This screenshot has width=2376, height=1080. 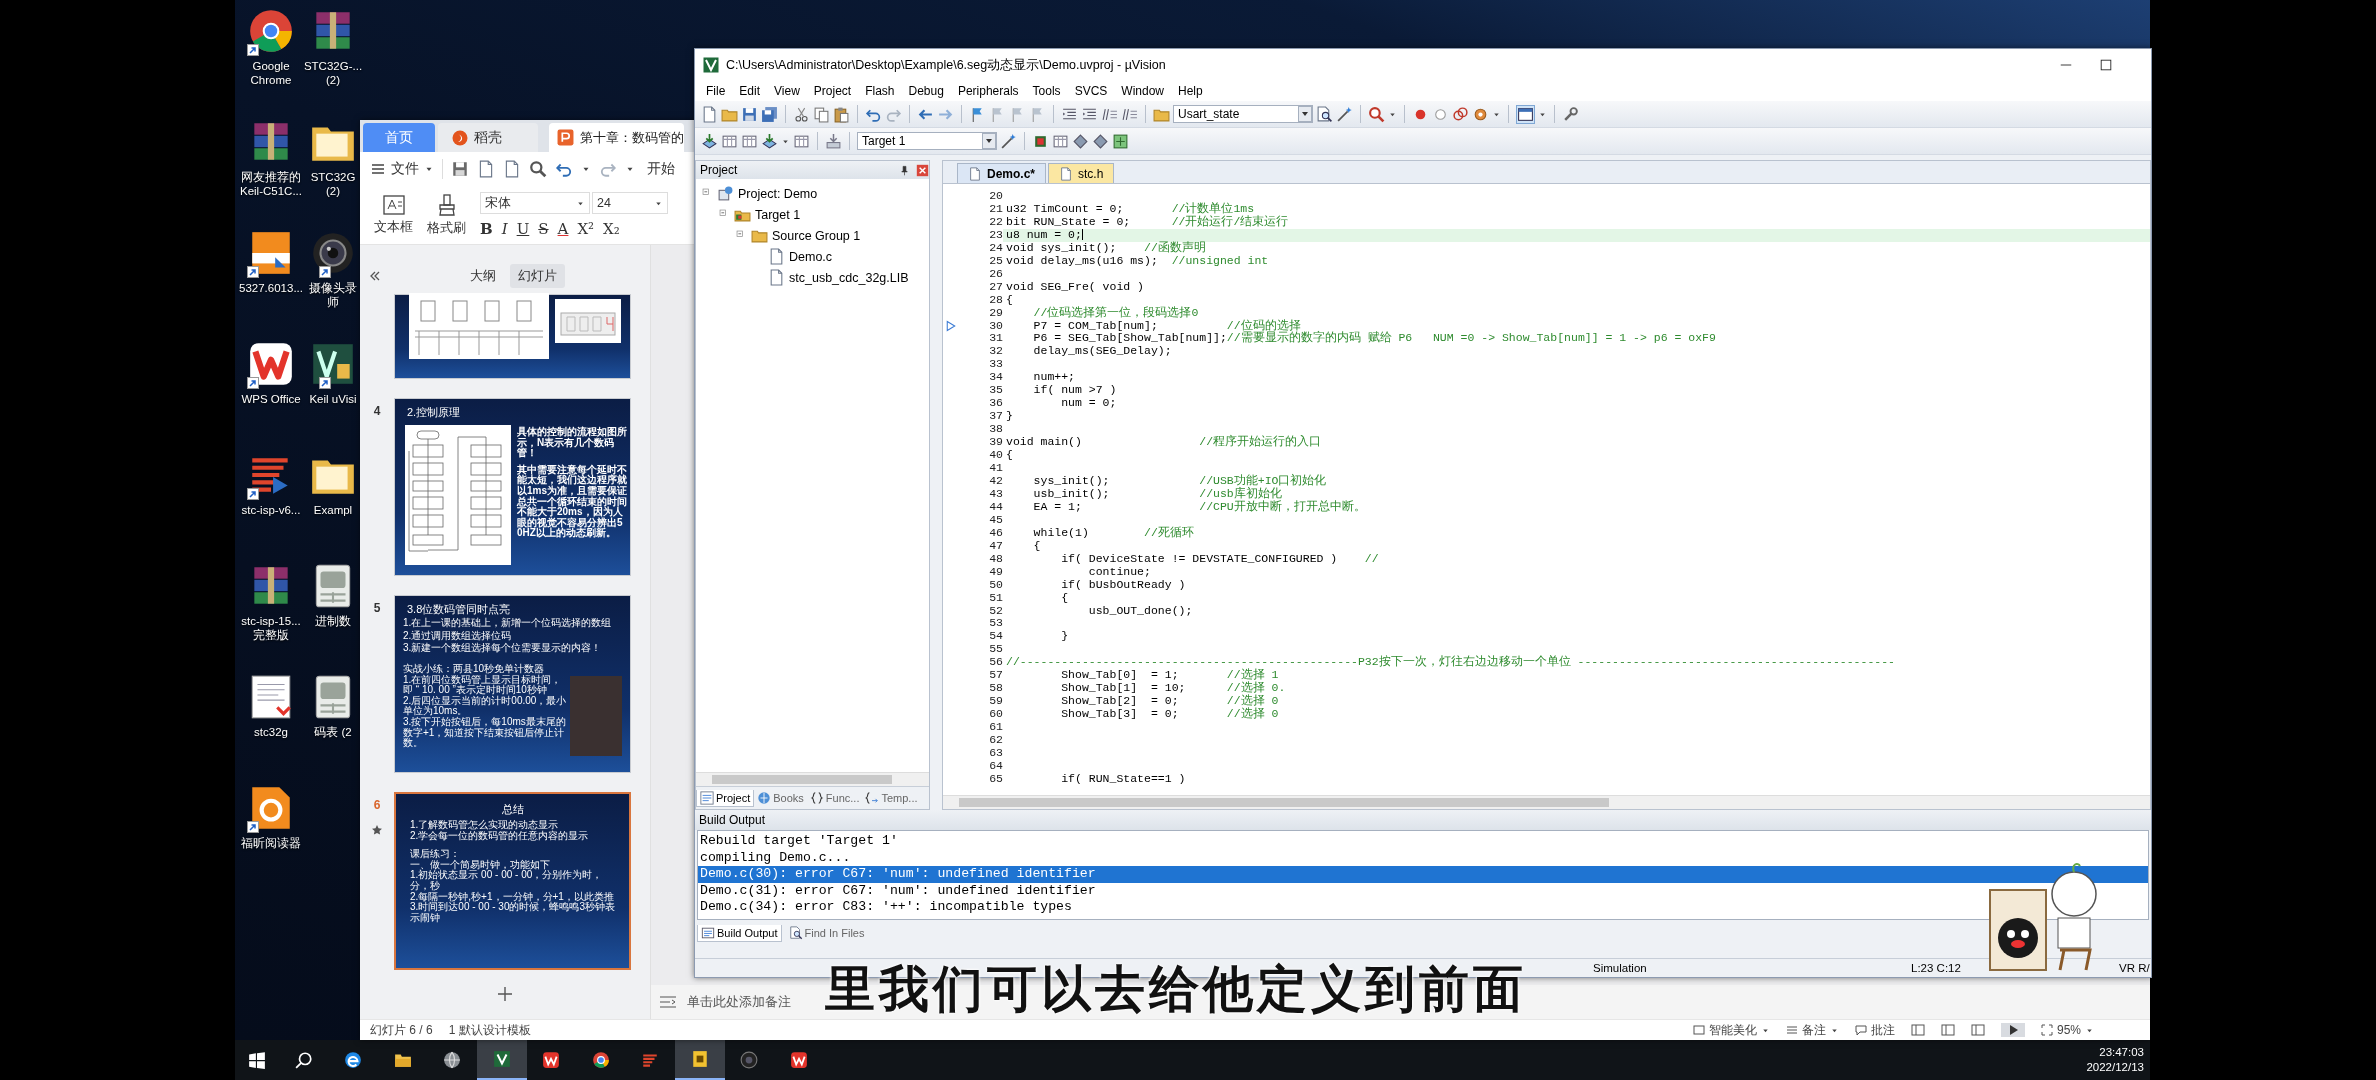 I want to click on slide-thumbnail: 总结 1.了解数码管怎么实现的动态显示 2.学会每一位的数码管的任意内容的显示 课后练习： 一、做一个简易时钟，功能如下 1.初始状态显示 00 - 00 - 00，分别作为时，分，秒 2.每隔一秒钟,秒+1，一分钟，分+1，以此类推 3.时间到达00 - 00 - 30的时候，蜂鸣鸣3秒钟表示闹钟, so click(x=512, y=881).